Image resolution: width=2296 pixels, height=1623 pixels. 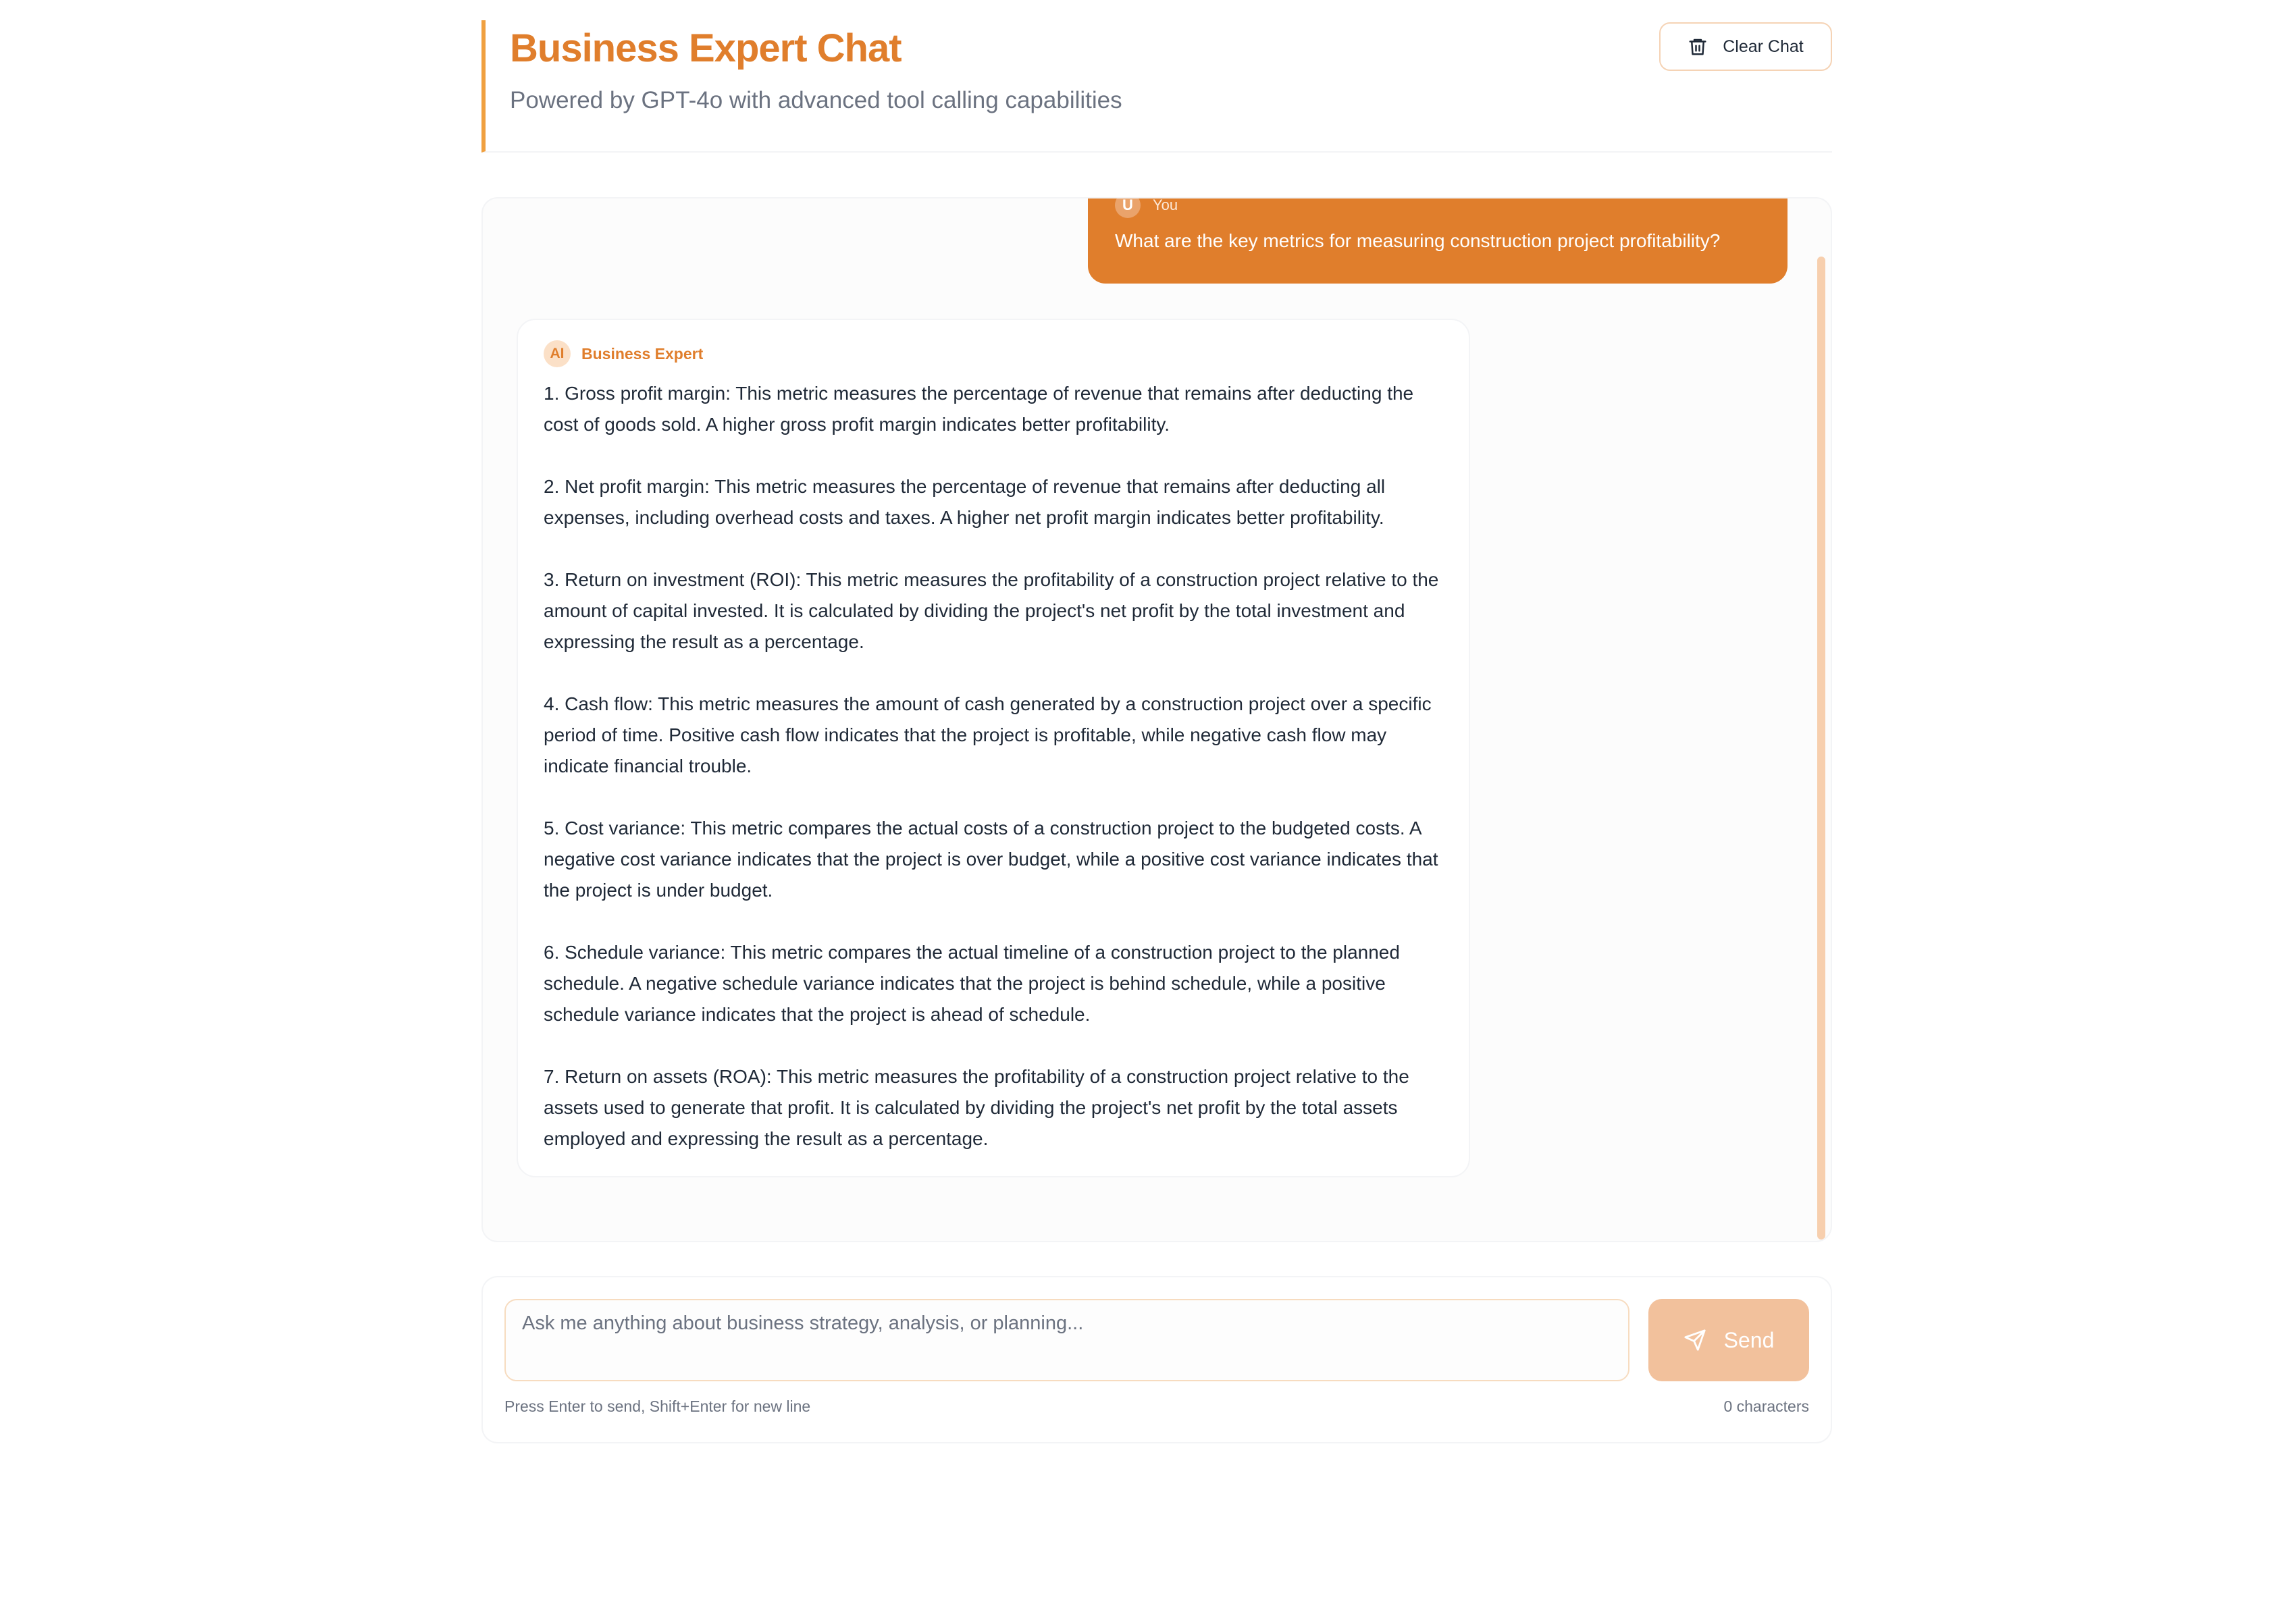 I want to click on send-button: Send, so click(x=1728, y=1340).